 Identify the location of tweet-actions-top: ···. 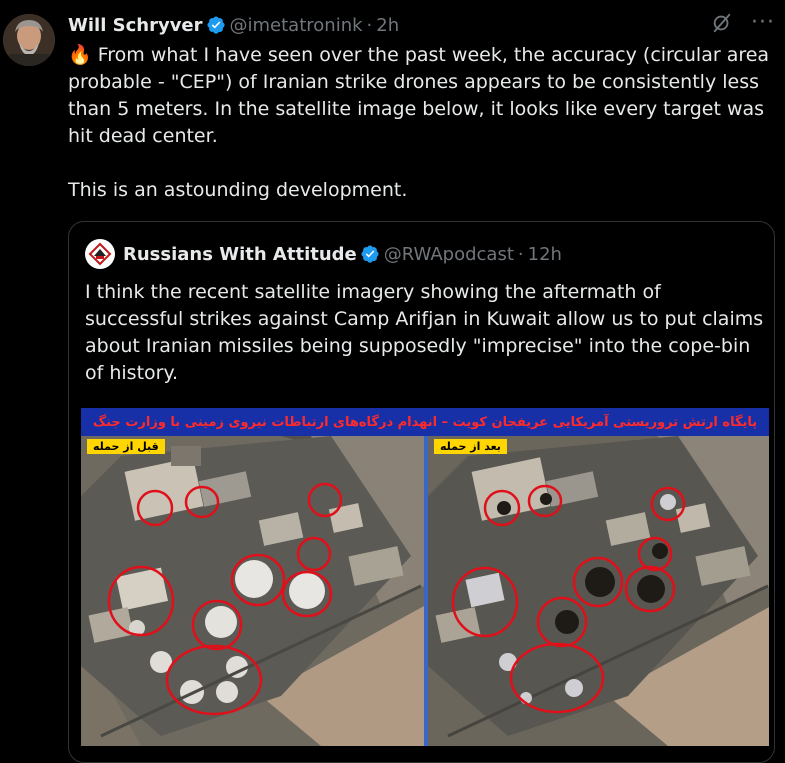
(743, 23).